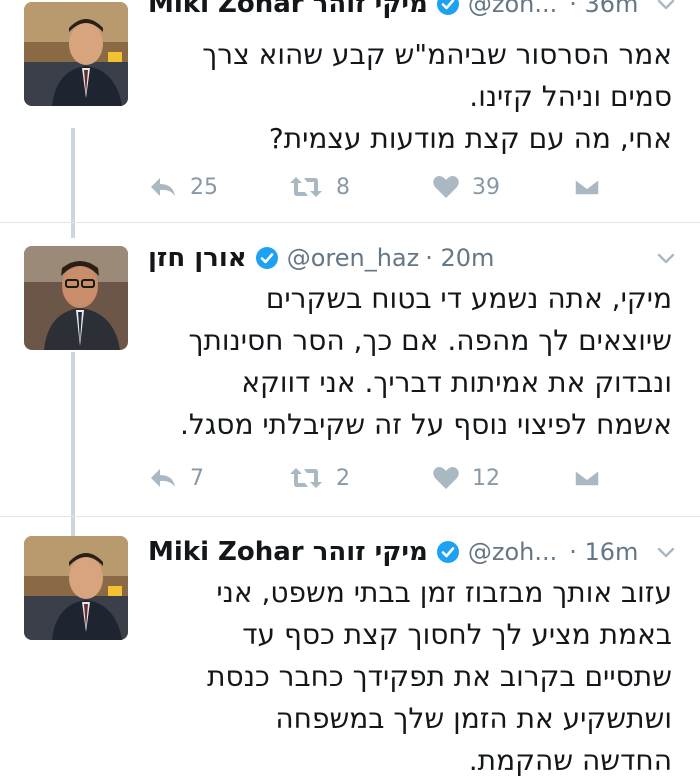 Image resolution: width=700 pixels, height=783 pixels. Describe the element at coordinates (473, 718) in the screenshot. I see `text-line: ושתשקיע את הזמן שלך במשפחה` at that location.